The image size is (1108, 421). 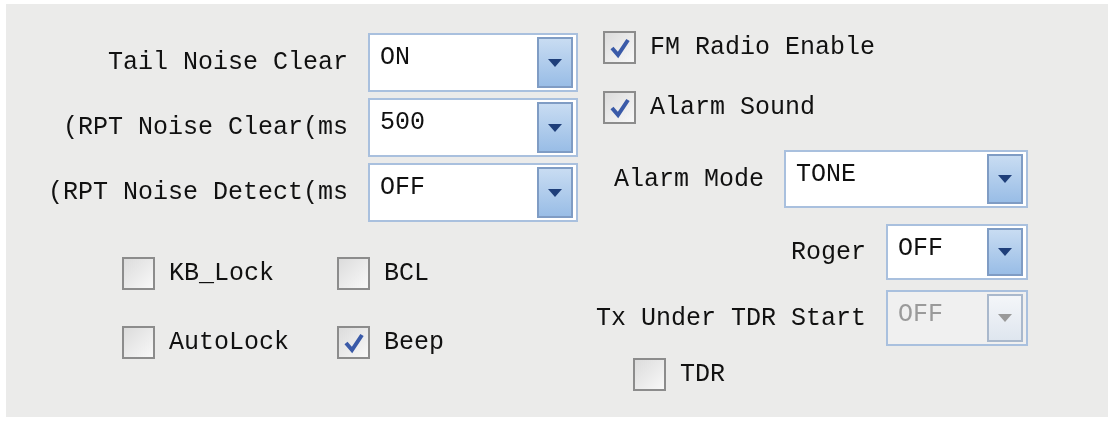 I want to click on dropdown: ON, so click(x=473, y=62).